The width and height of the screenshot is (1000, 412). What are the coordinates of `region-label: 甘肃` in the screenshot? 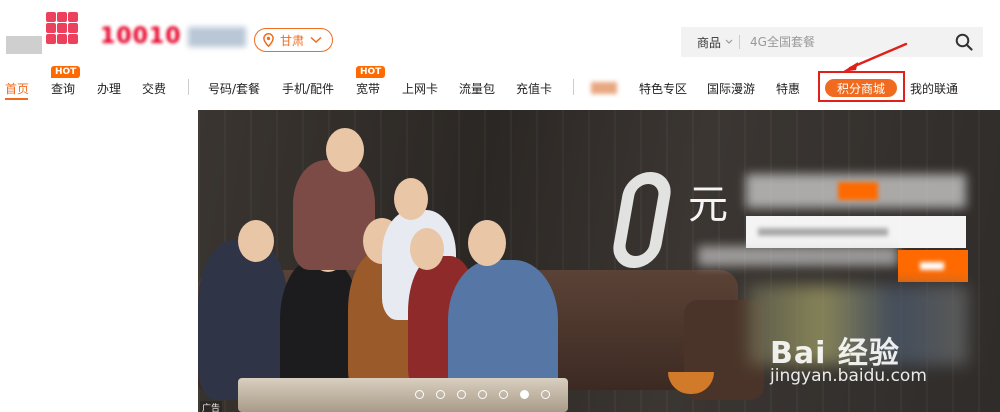 It's located at (292, 40).